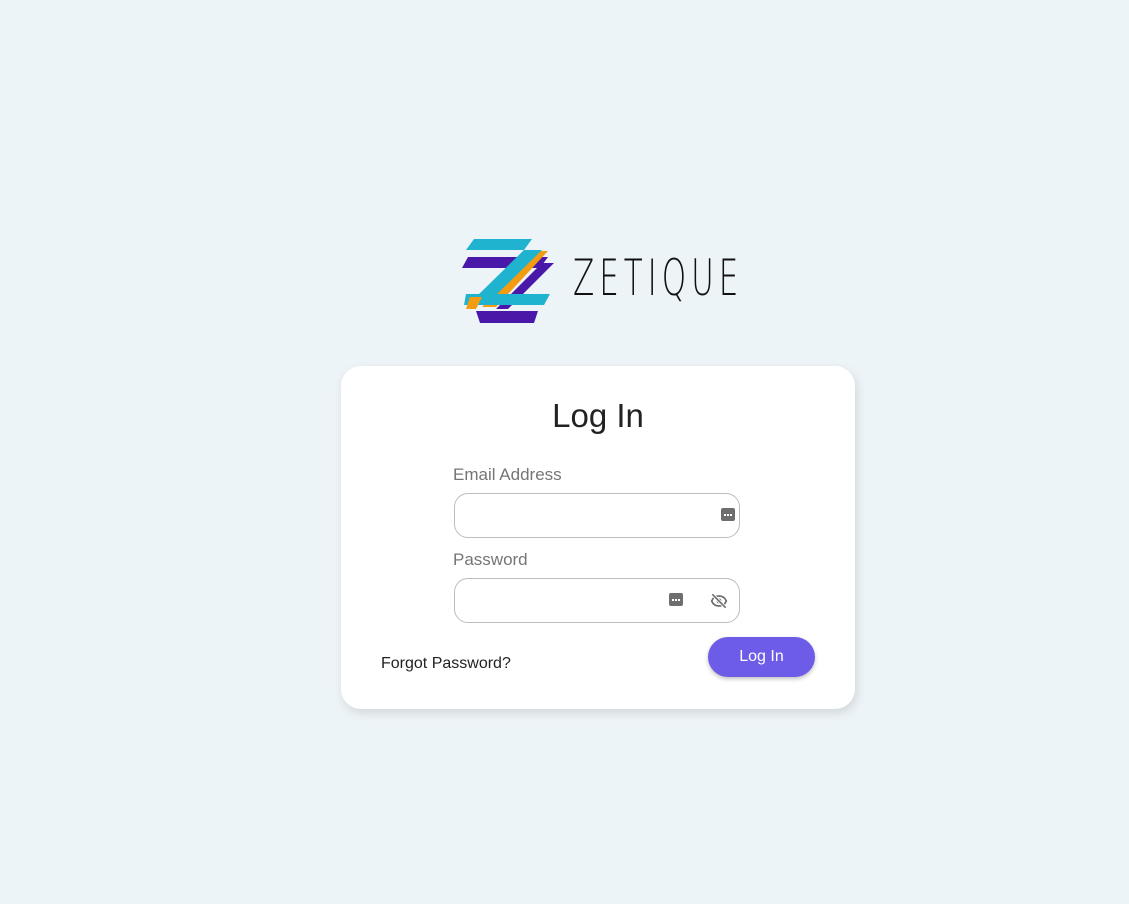 This screenshot has width=1129, height=904. Describe the element at coordinates (719, 601) in the screenshot. I see `eye-off-icon` at that location.